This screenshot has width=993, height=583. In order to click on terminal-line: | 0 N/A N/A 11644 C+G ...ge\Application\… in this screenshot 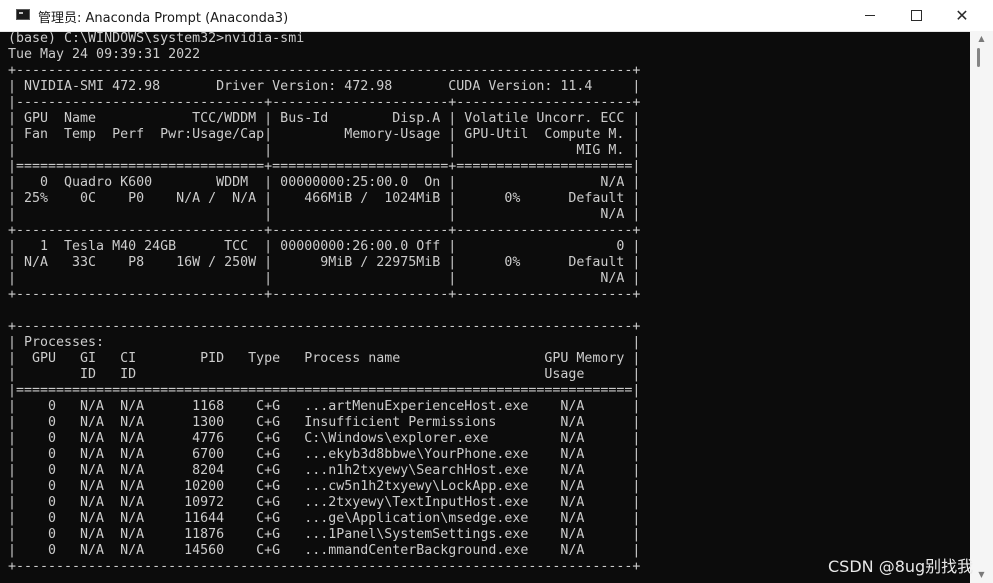, I will do `click(324, 518)`.